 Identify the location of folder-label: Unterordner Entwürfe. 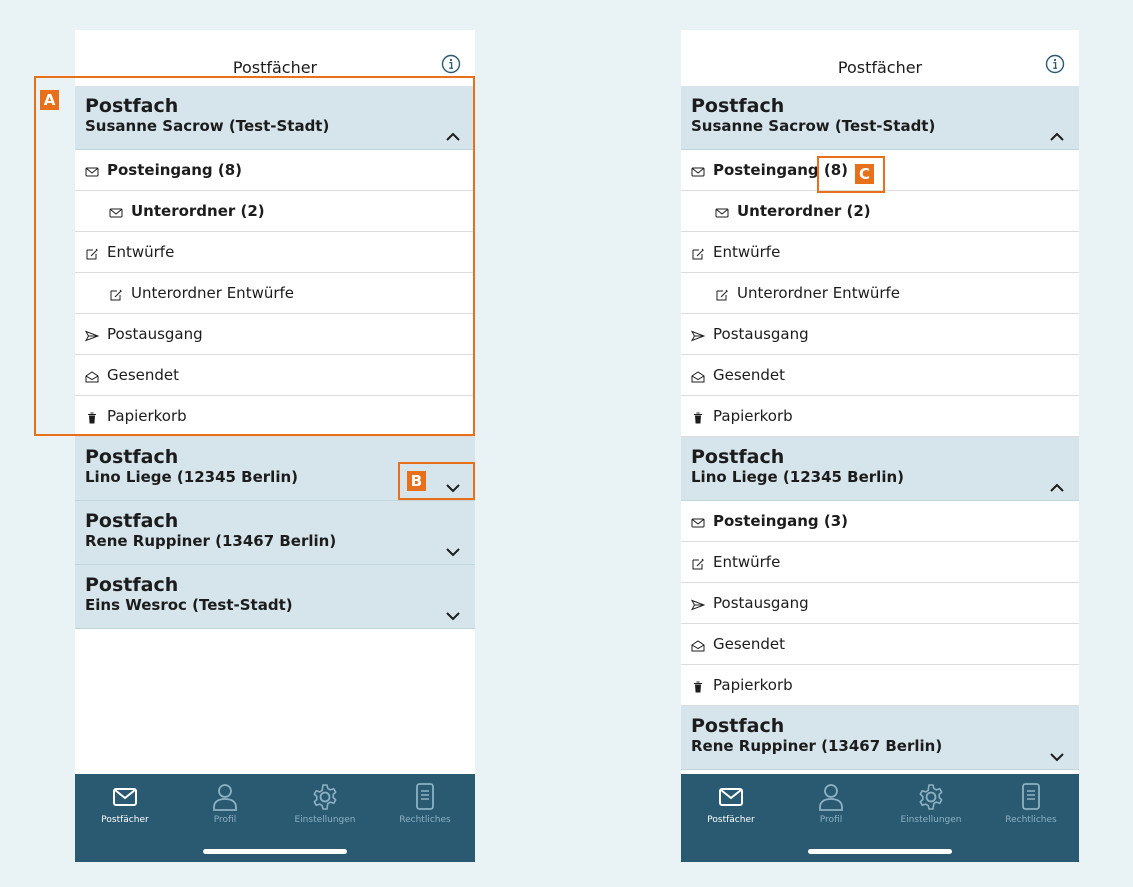
(819, 293).